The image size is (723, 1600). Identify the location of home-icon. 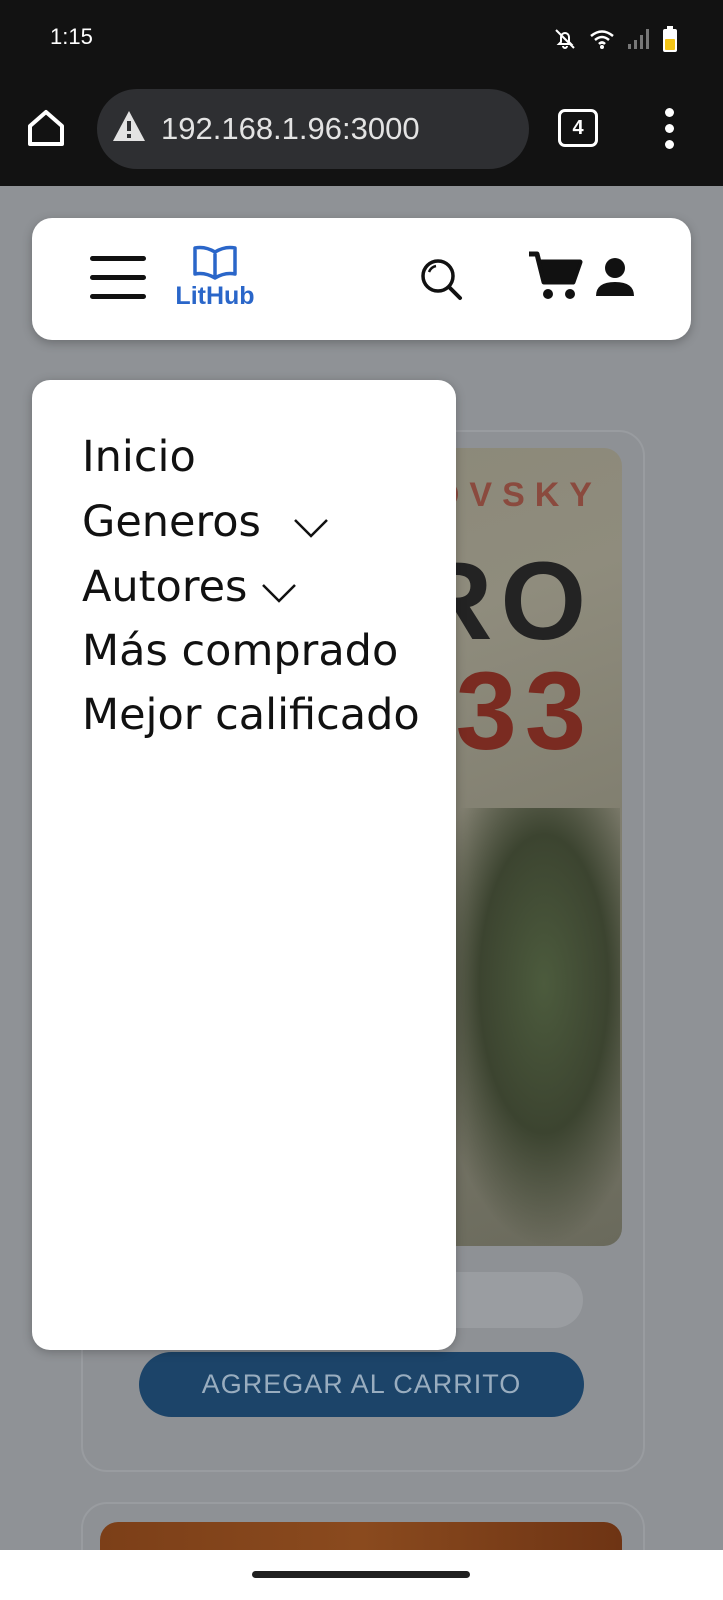
(49, 131).